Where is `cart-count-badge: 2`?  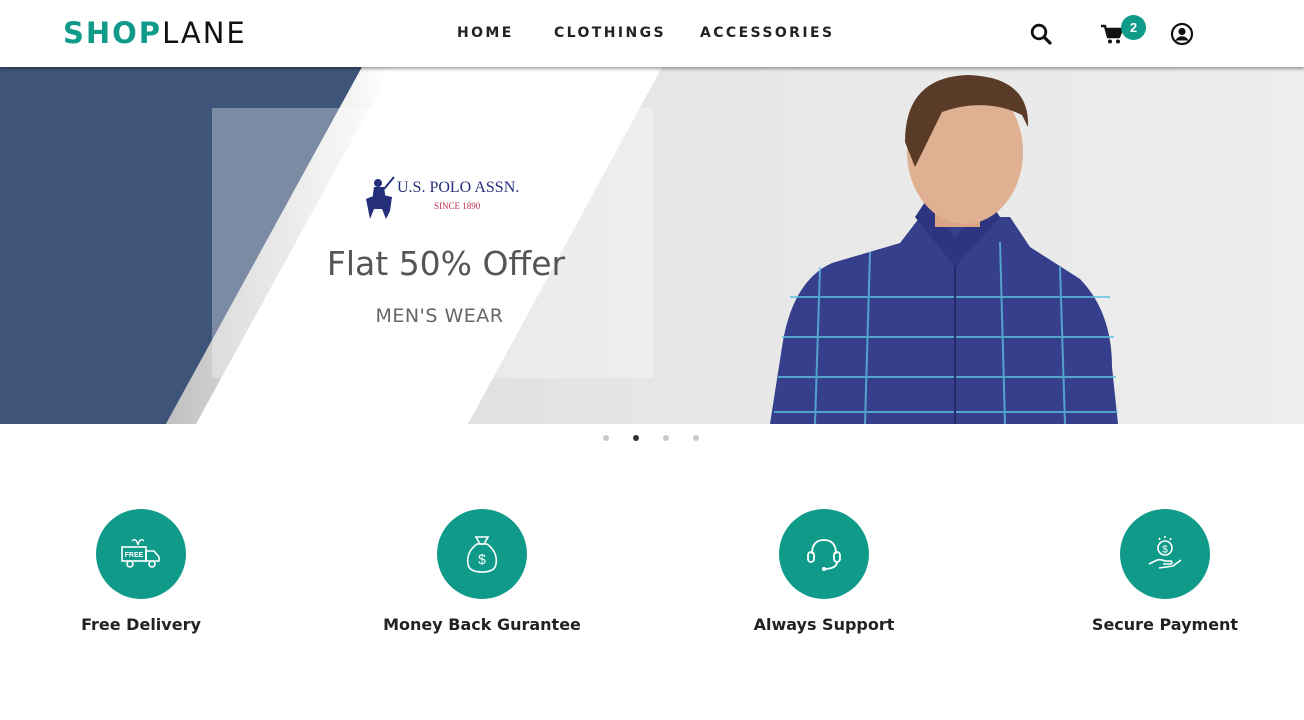
cart-count-badge: 2 is located at coordinates (1133, 27).